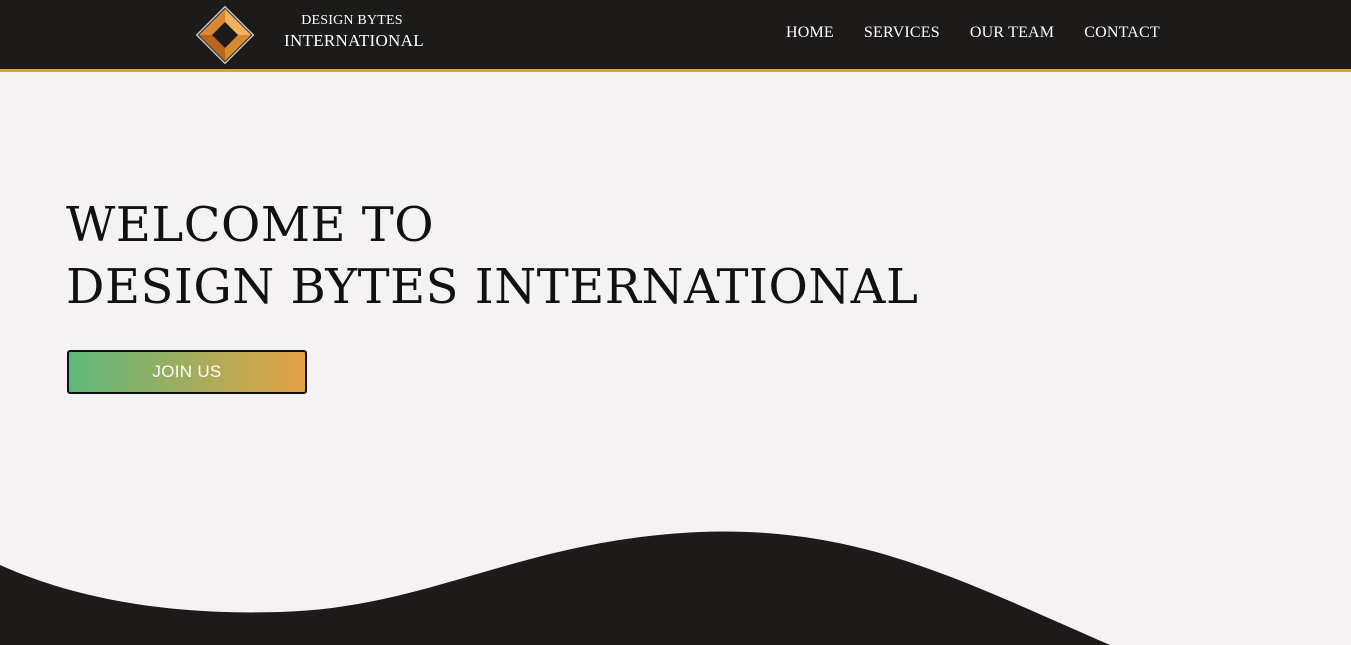 Image resolution: width=1351 pixels, height=645 pixels. I want to click on nav-our-team: OUR TEAM, so click(1012, 33).